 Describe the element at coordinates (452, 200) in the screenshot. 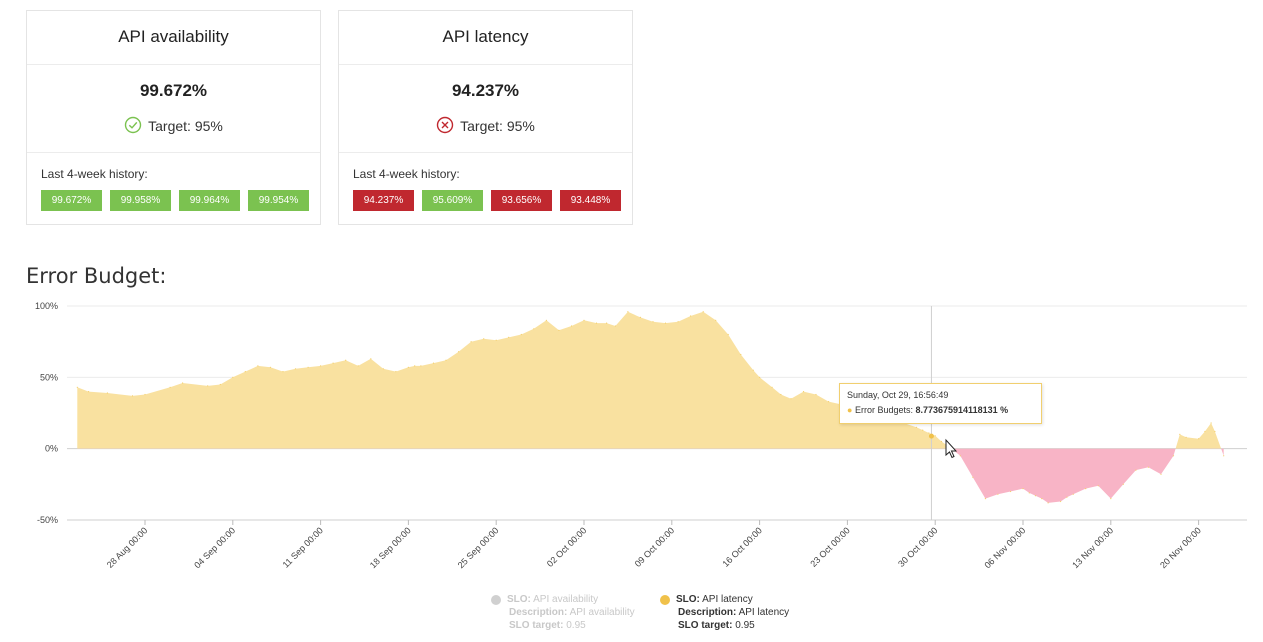

I see `history-badge: 95.609%` at that location.